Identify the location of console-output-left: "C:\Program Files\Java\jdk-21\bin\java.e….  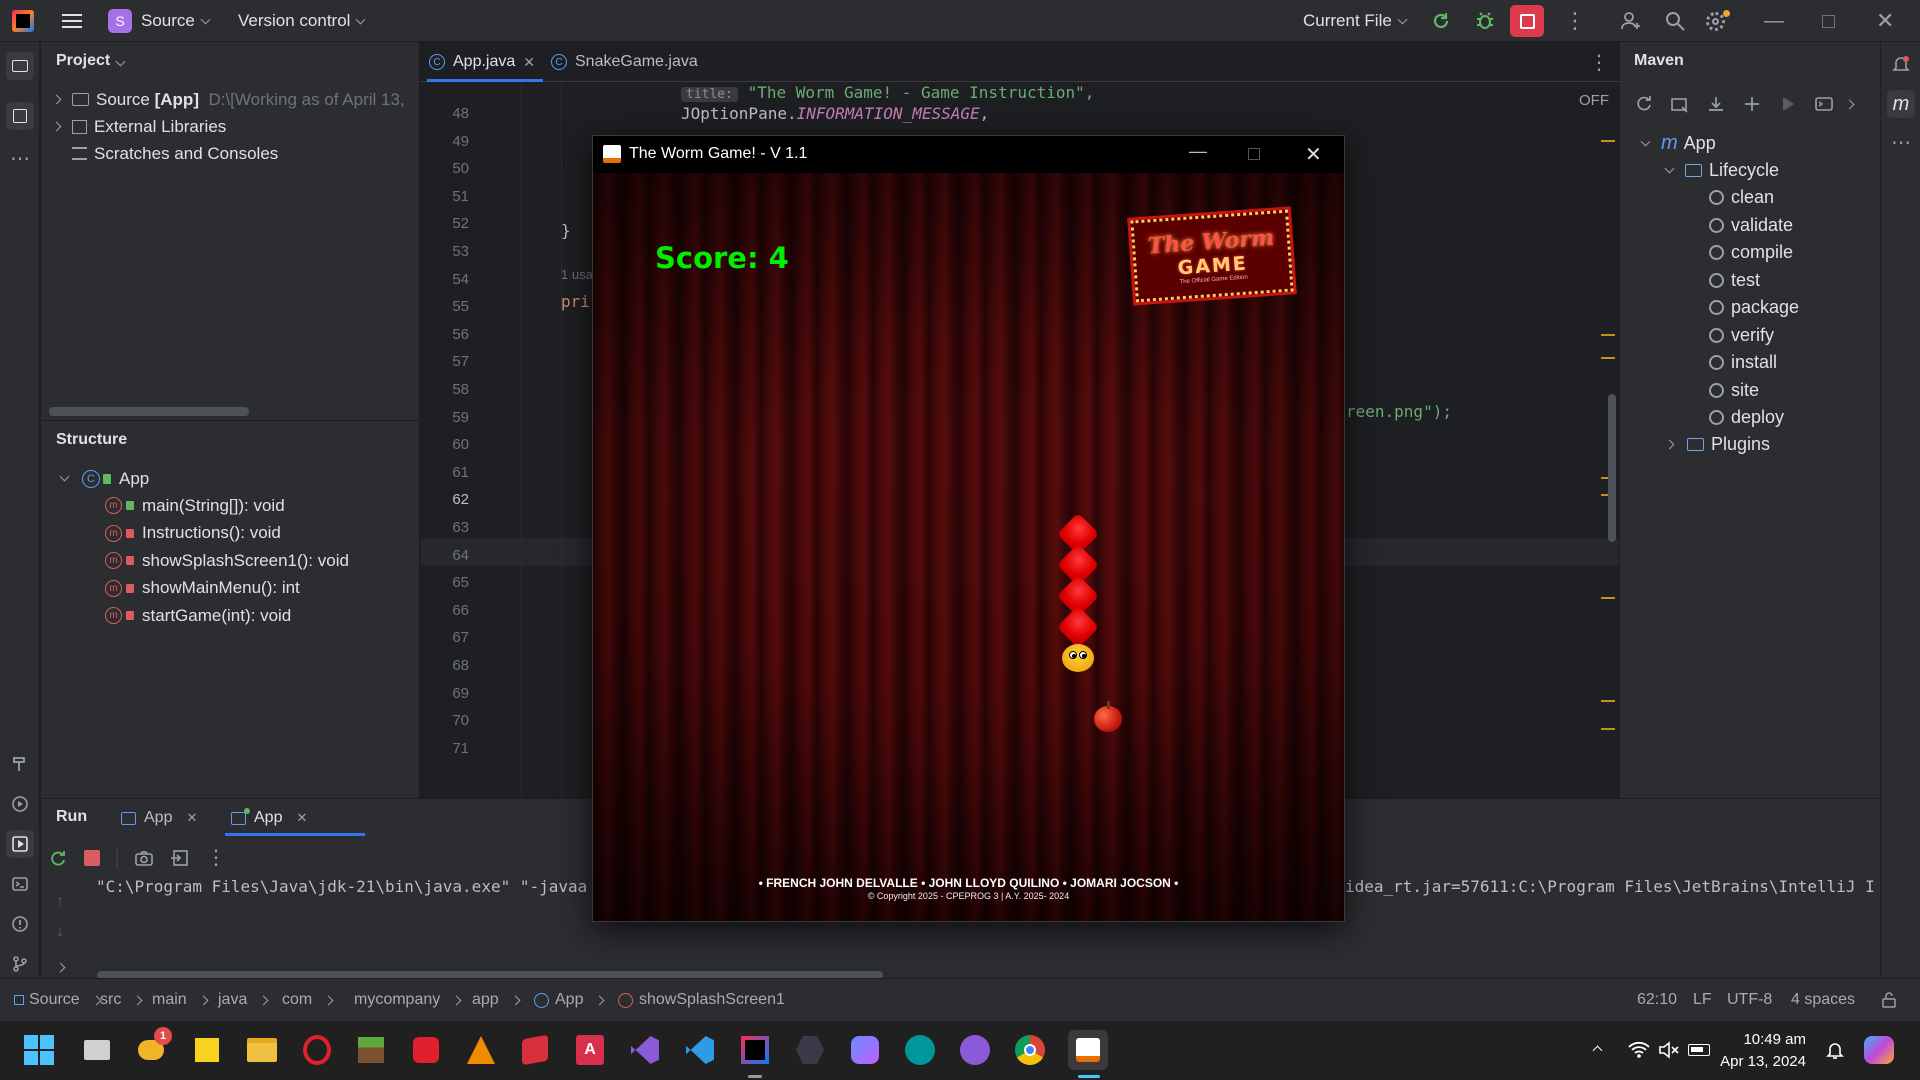
(341, 886).